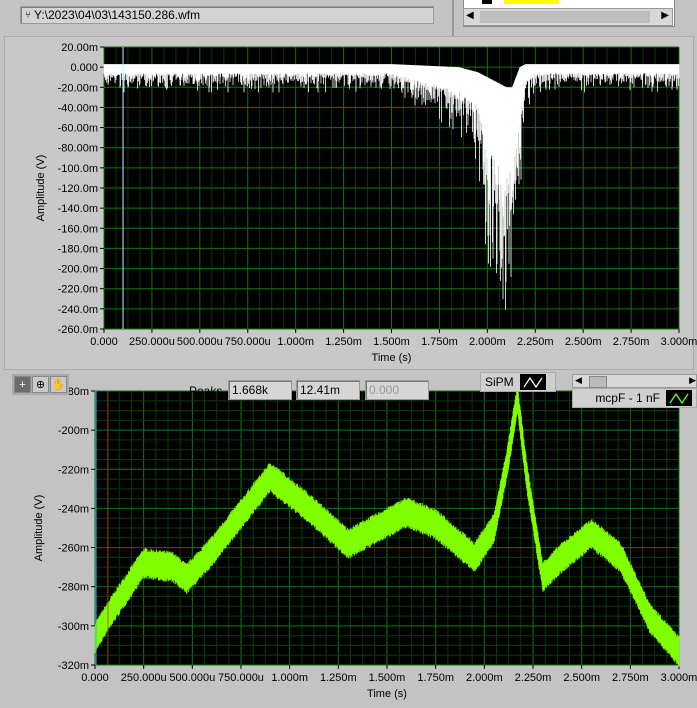  What do you see at coordinates (260, 390) in the screenshot?
I see `peaks-value-1: 1.668k` at bounding box center [260, 390].